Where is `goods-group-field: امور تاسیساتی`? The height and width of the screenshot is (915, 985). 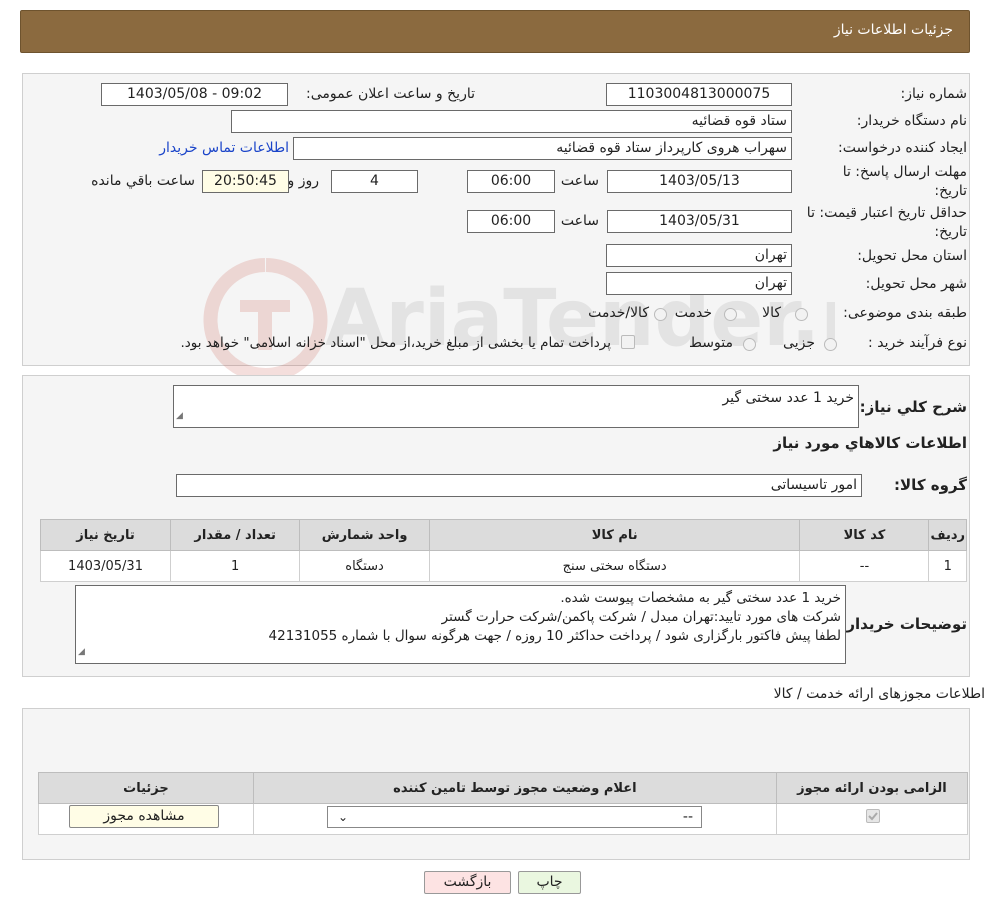
goods-group-field: امور تاسیساتی is located at coordinates (519, 485).